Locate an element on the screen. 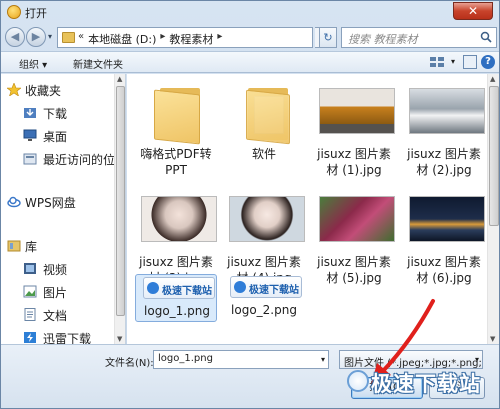  organize-button: 组织 ▾ is located at coordinates (33, 63).